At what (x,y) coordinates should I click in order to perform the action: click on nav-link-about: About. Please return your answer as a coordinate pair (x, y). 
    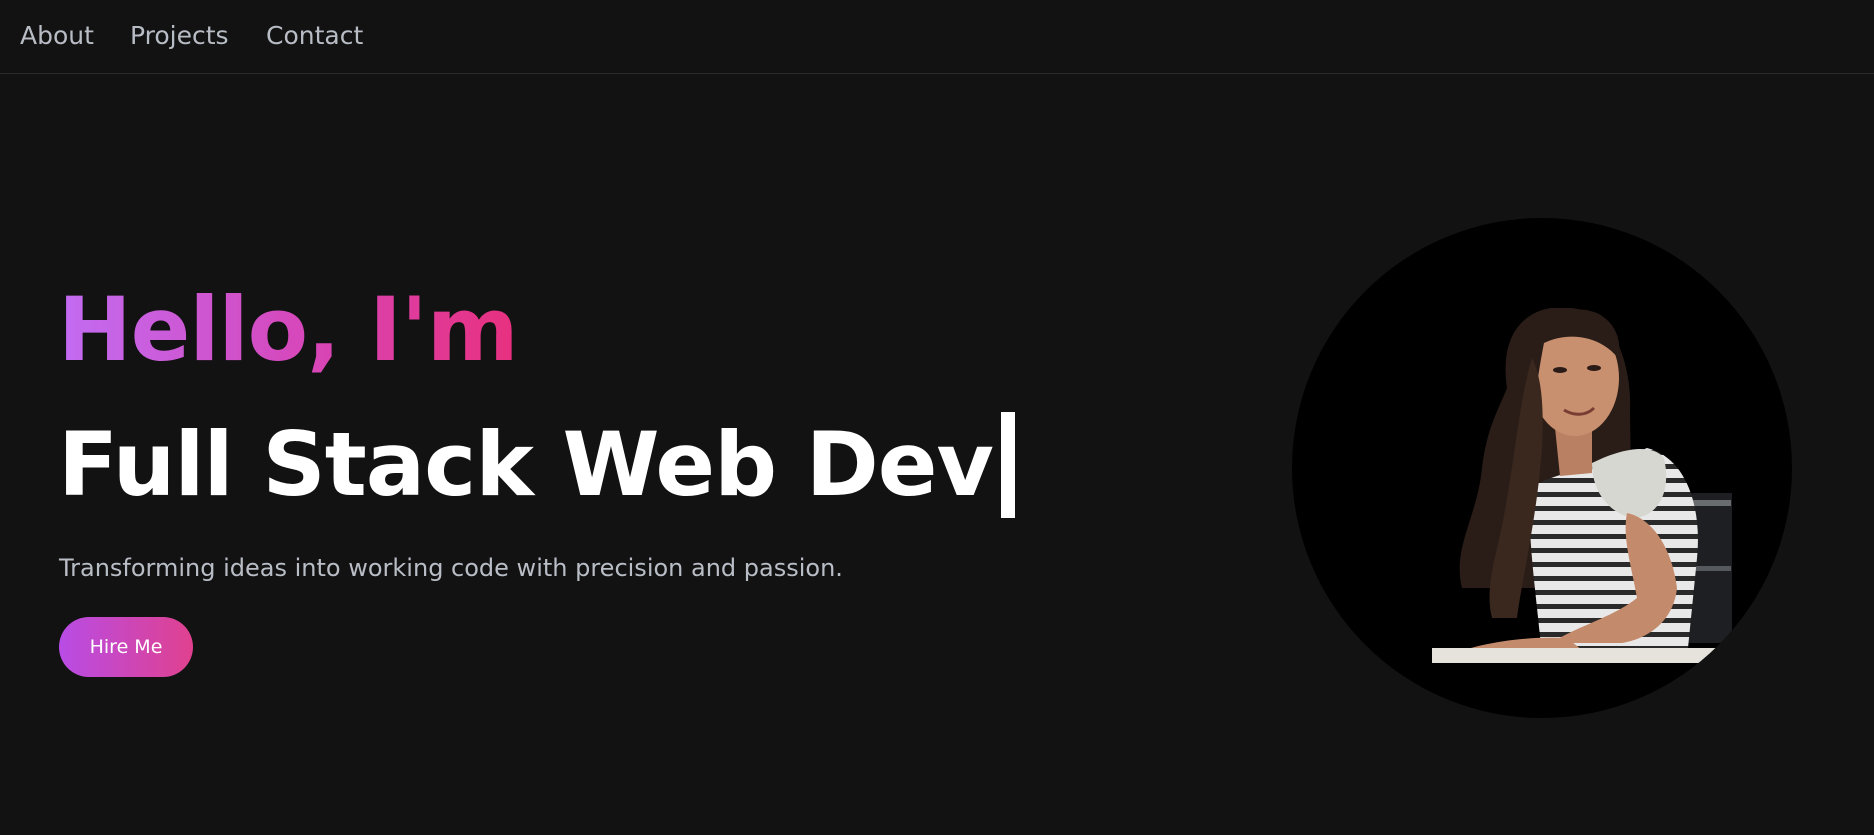
    Looking at the image, I should click on (57, 36).